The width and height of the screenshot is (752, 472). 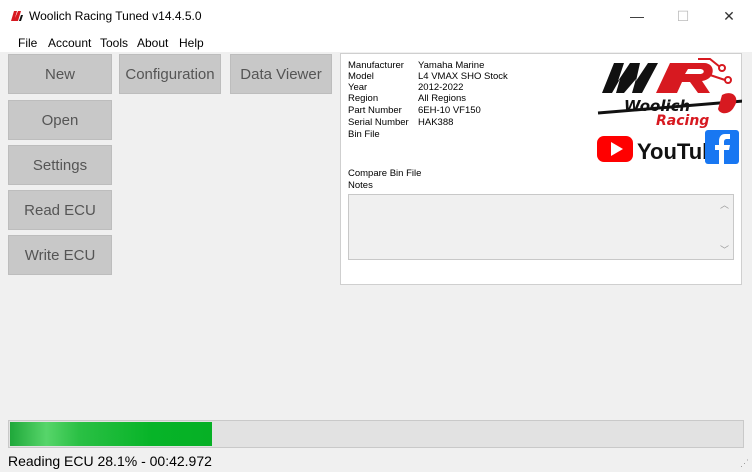 I want to click on app-logo-icon, so click(x=17, y=16).